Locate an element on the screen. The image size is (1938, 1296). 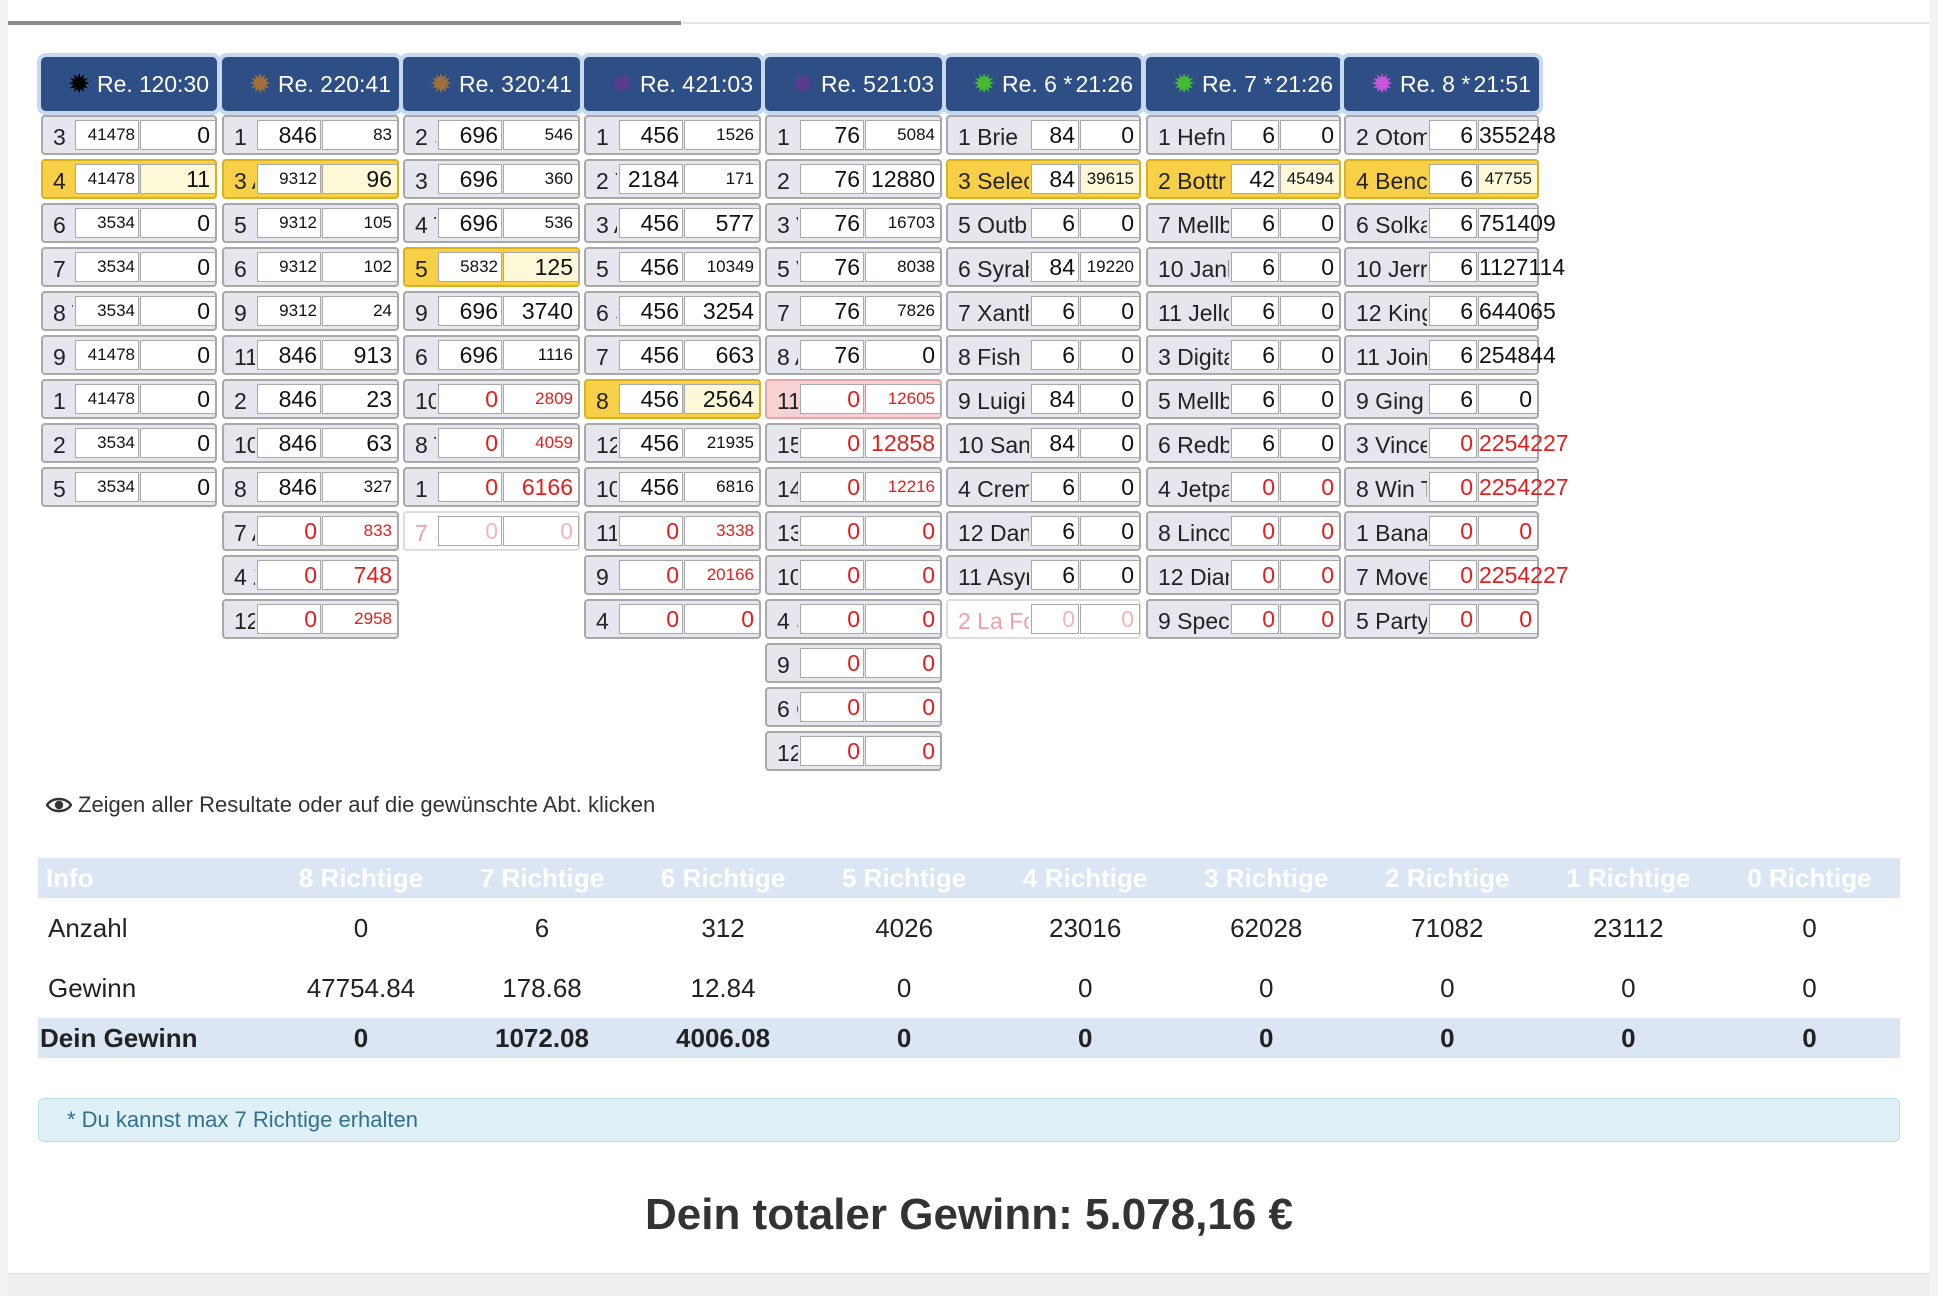
race-header-5: ✹ Re. 5 21:03 is located at coordinates (853, 84).